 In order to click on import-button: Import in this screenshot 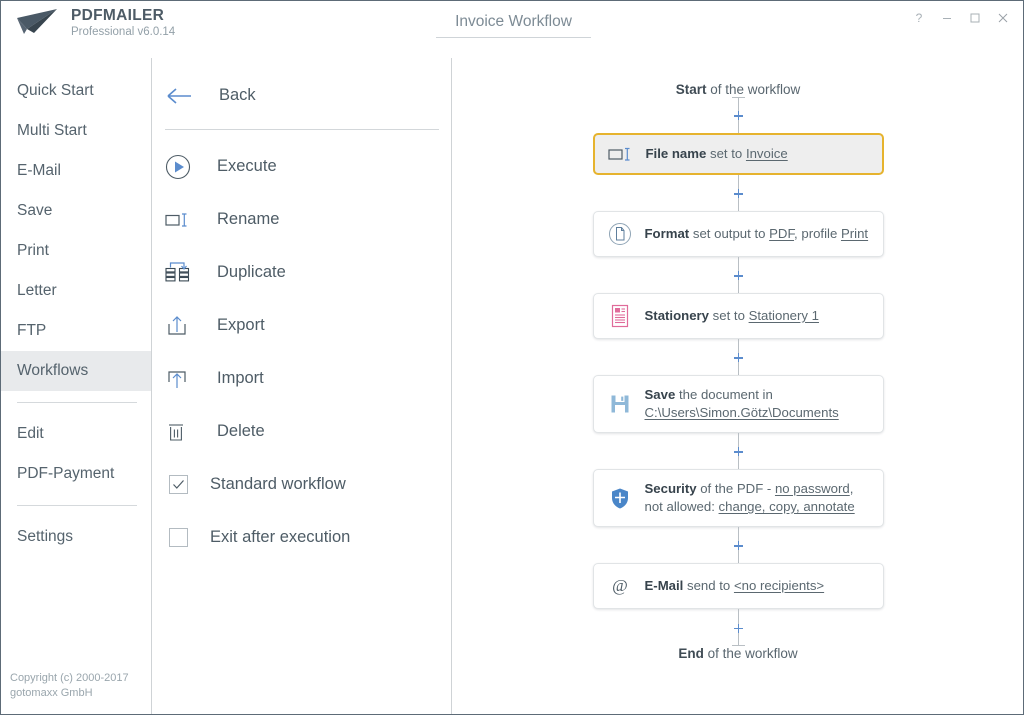, I will do `click(302, 378)`.